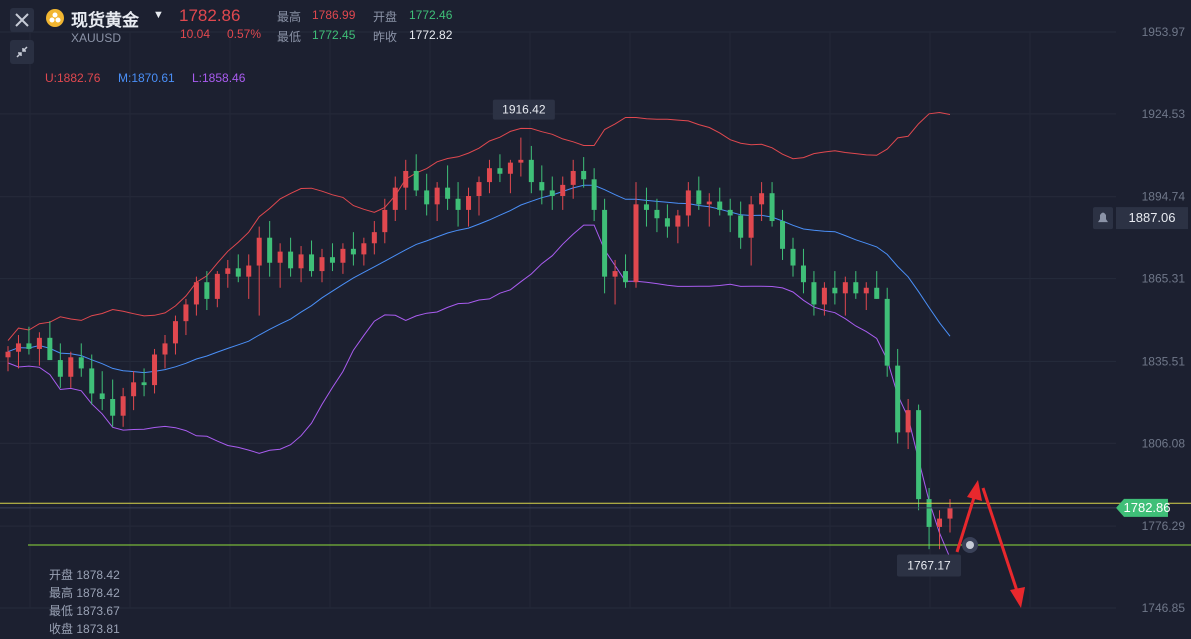 This screenshot has height=639, width=1191. I want to click on stat-value-open: 1772.46, so click(431, 15).